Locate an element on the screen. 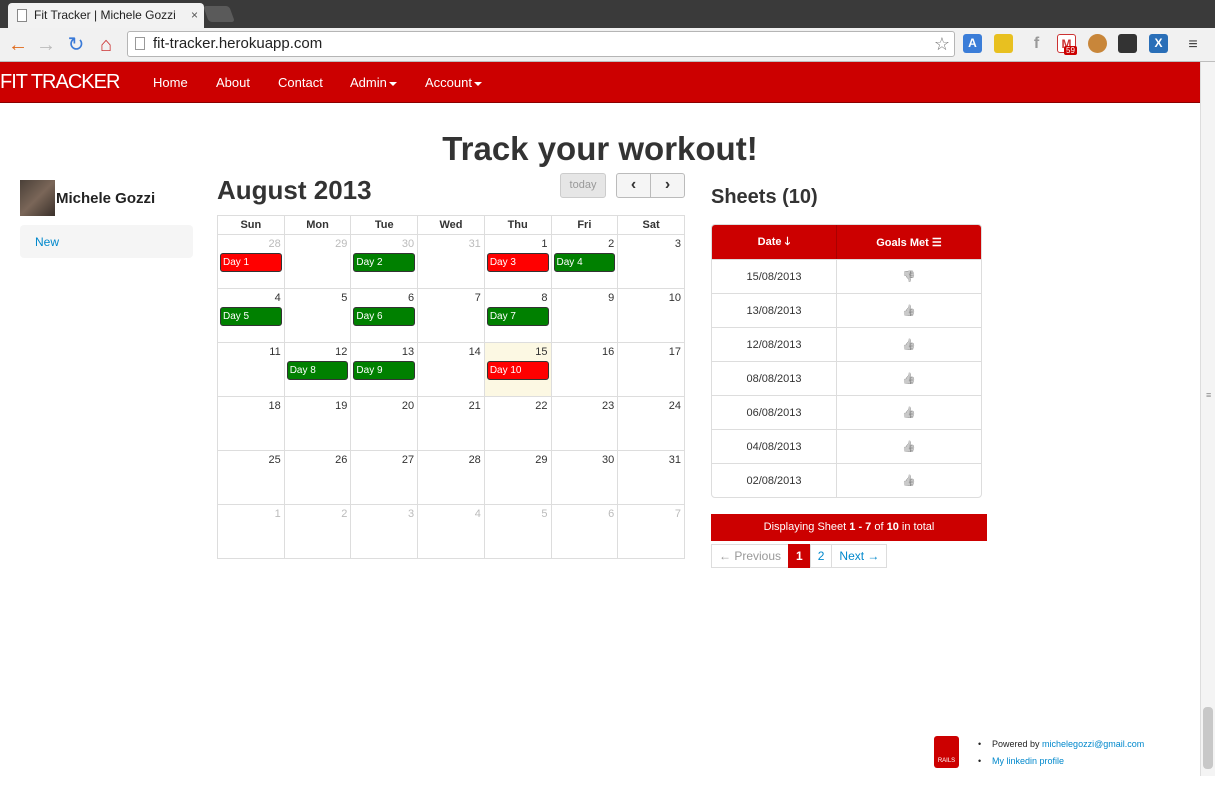 This screenshot has height=786, width=1215. calendar-day: 11 is located at coordinates (251, 369).